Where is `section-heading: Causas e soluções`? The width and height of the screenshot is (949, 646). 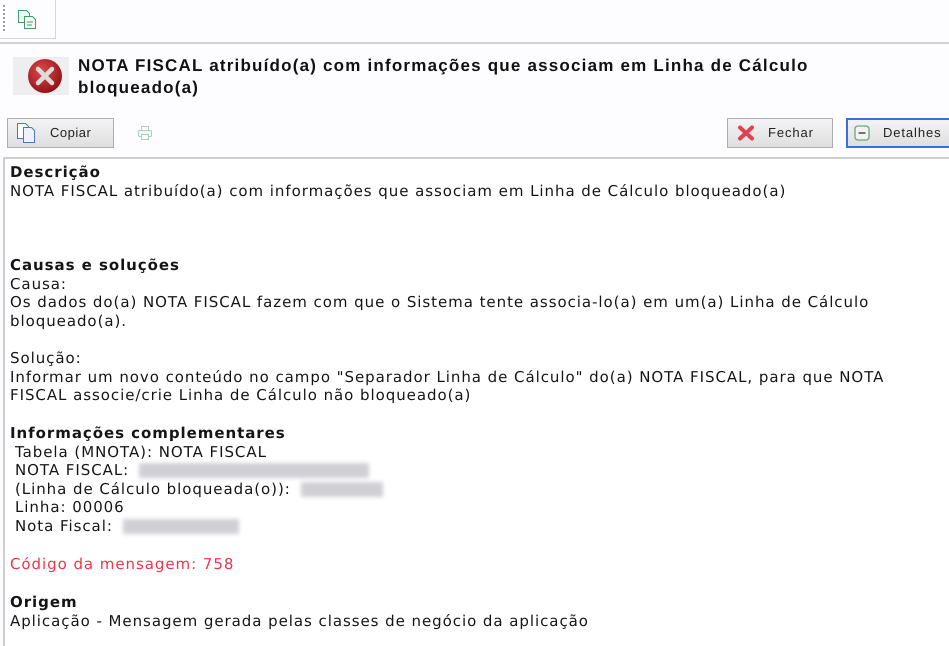 section-heading: Causas e soluções is located at coordinates (95, 265).